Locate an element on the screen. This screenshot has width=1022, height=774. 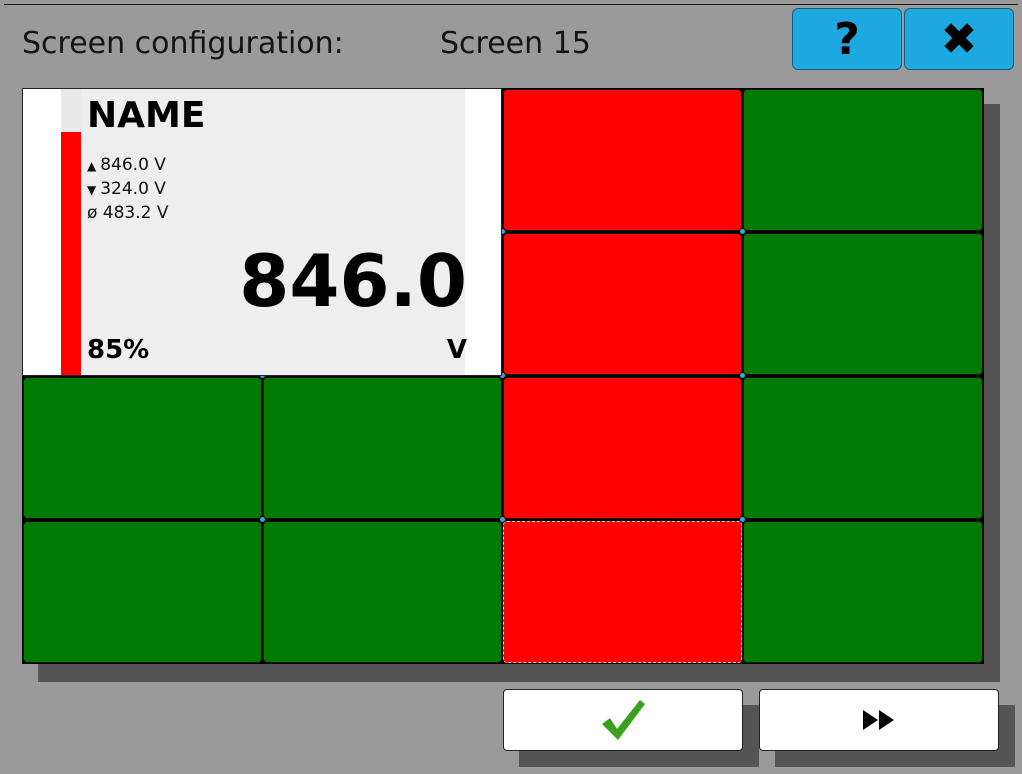
triangle-down-icon: ▼ is located at coordinates (92, 190).